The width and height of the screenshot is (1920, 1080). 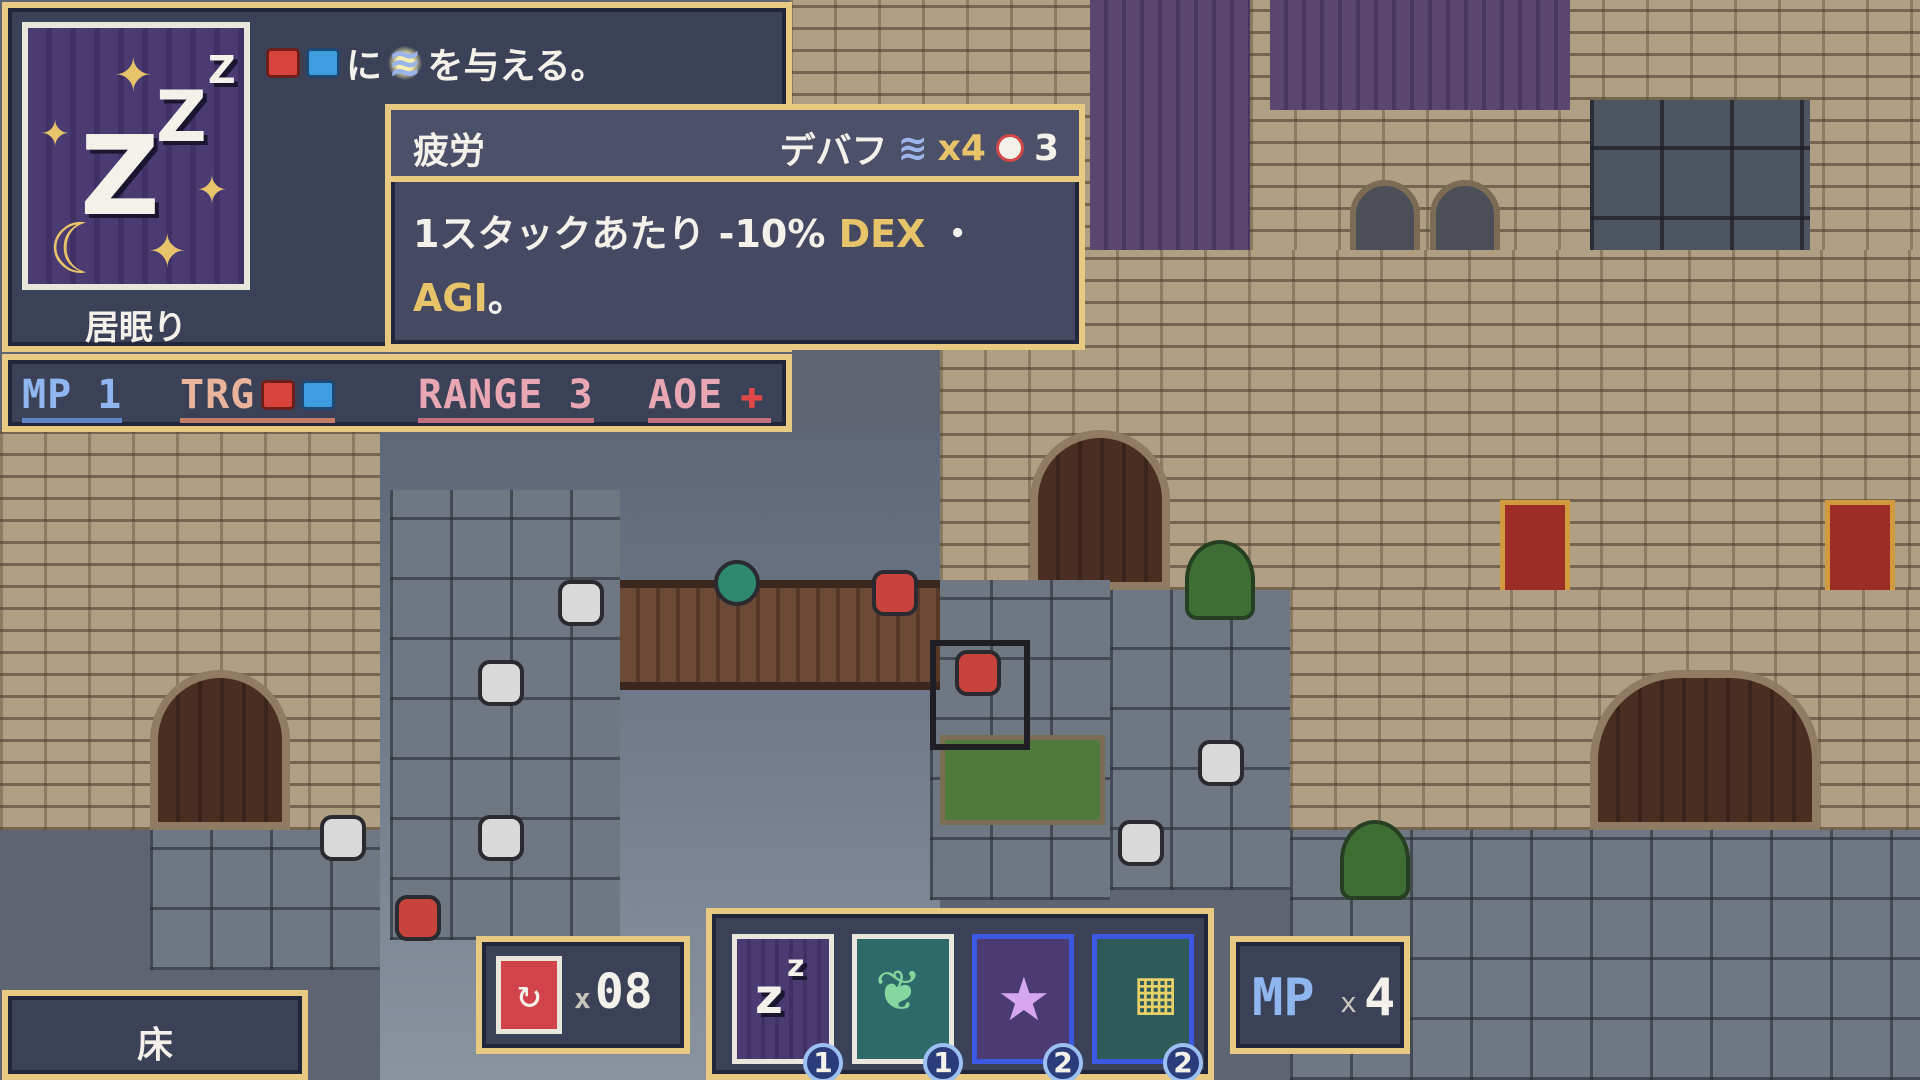 I want to click on vine-card: ❦ 1, so click(x=907, y=1007).